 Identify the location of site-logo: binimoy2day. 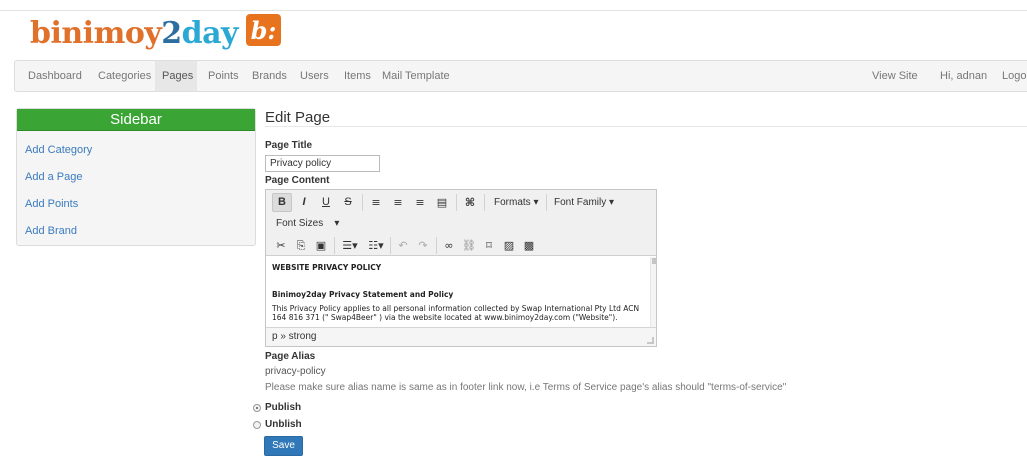
(134, 34).